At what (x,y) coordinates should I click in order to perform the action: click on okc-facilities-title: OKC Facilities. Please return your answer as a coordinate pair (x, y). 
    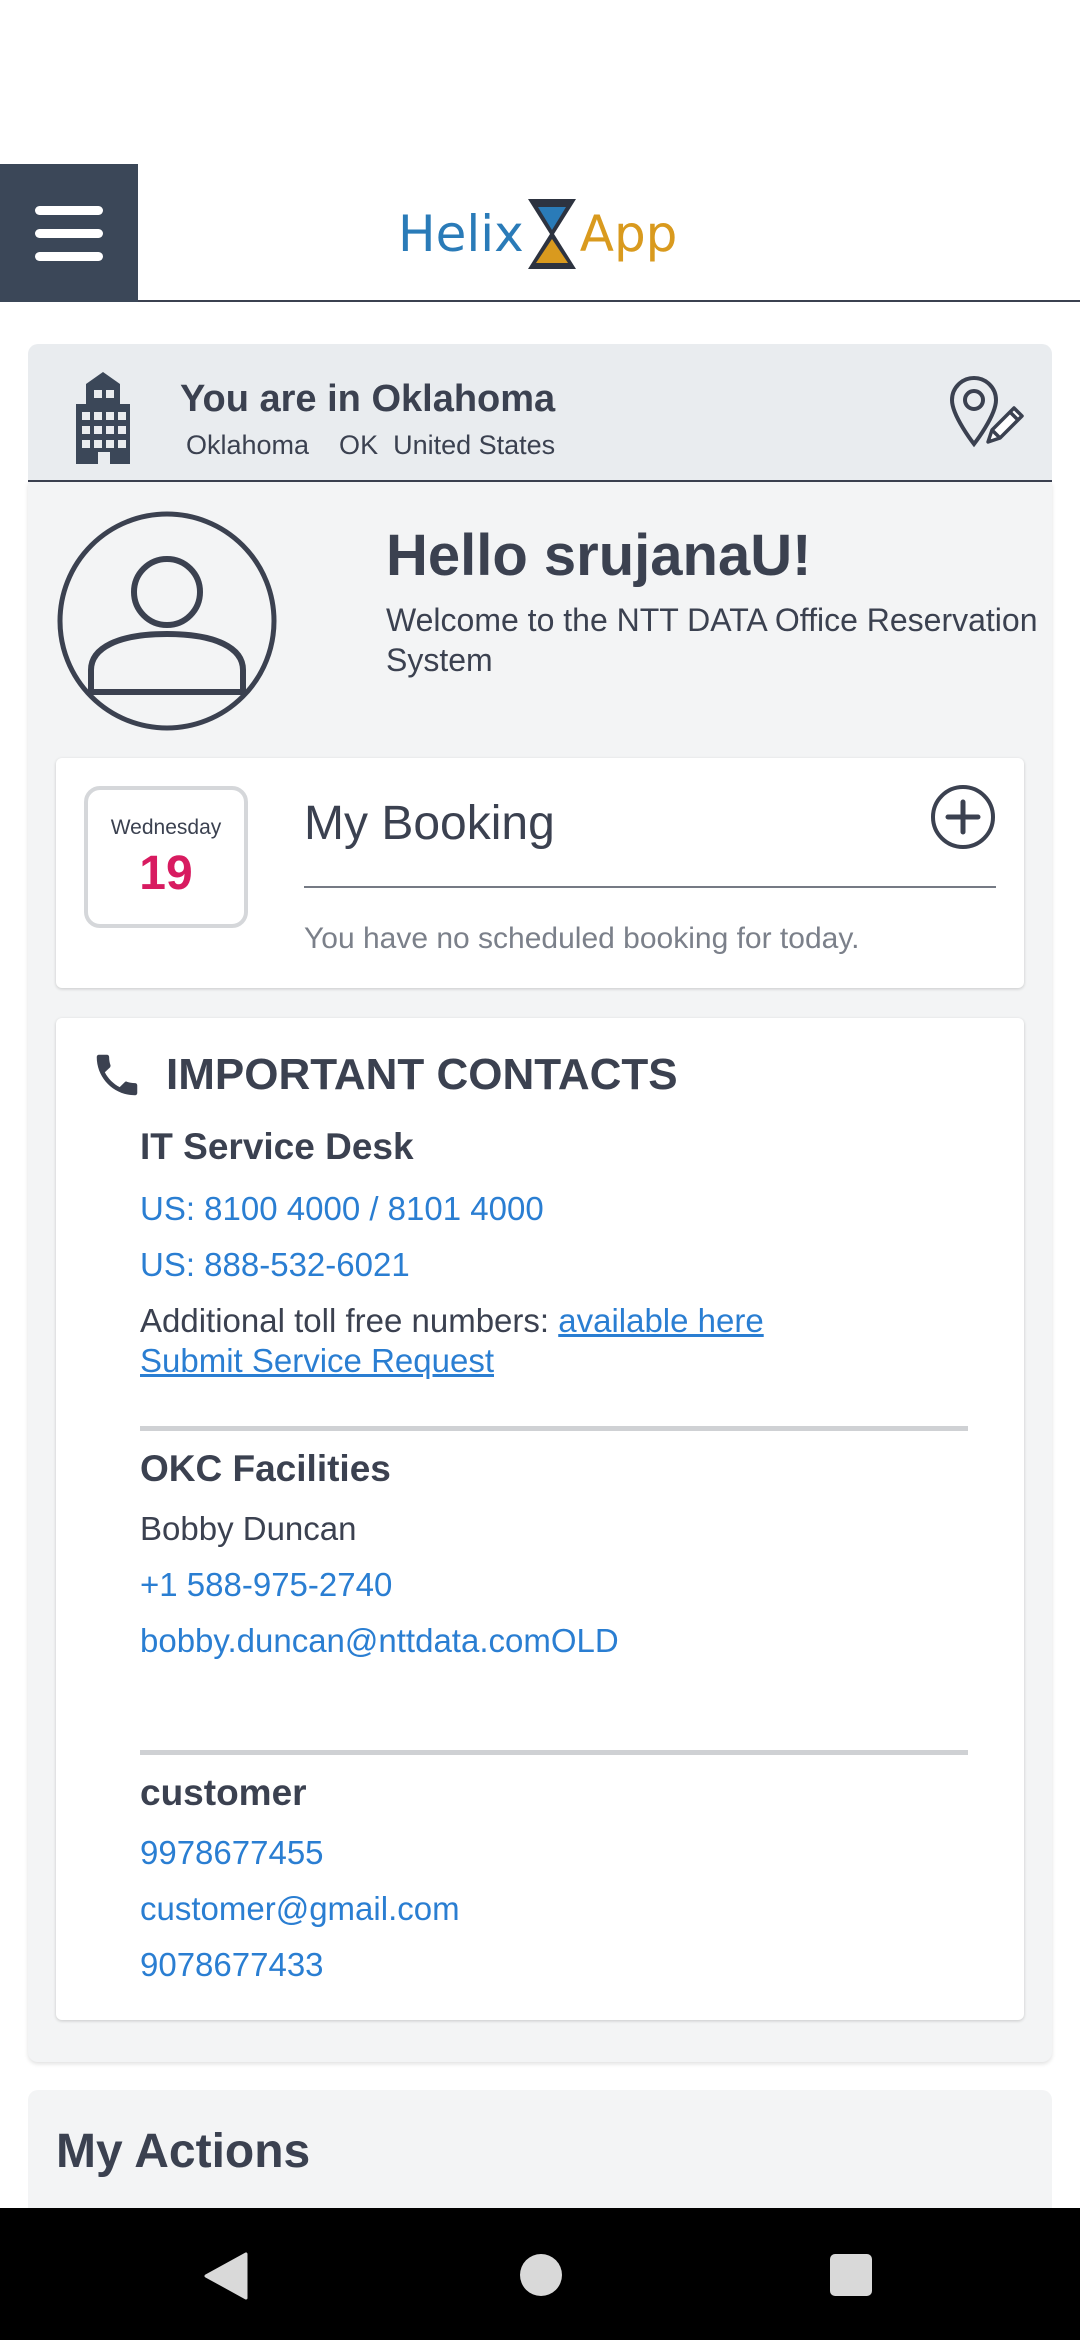
    Looking at the image, I should click on (265, 1468).